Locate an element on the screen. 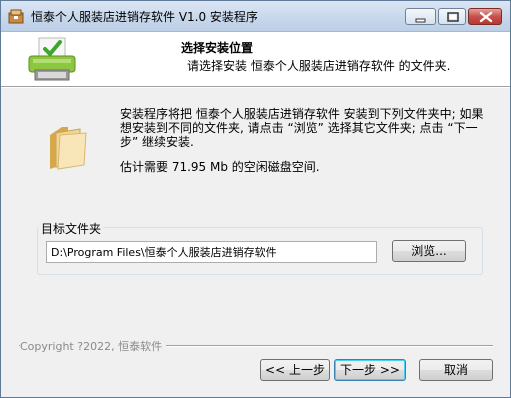  branding-text: Copyright ?2022, 恒泰软件 is located at coordinates (93, 346).